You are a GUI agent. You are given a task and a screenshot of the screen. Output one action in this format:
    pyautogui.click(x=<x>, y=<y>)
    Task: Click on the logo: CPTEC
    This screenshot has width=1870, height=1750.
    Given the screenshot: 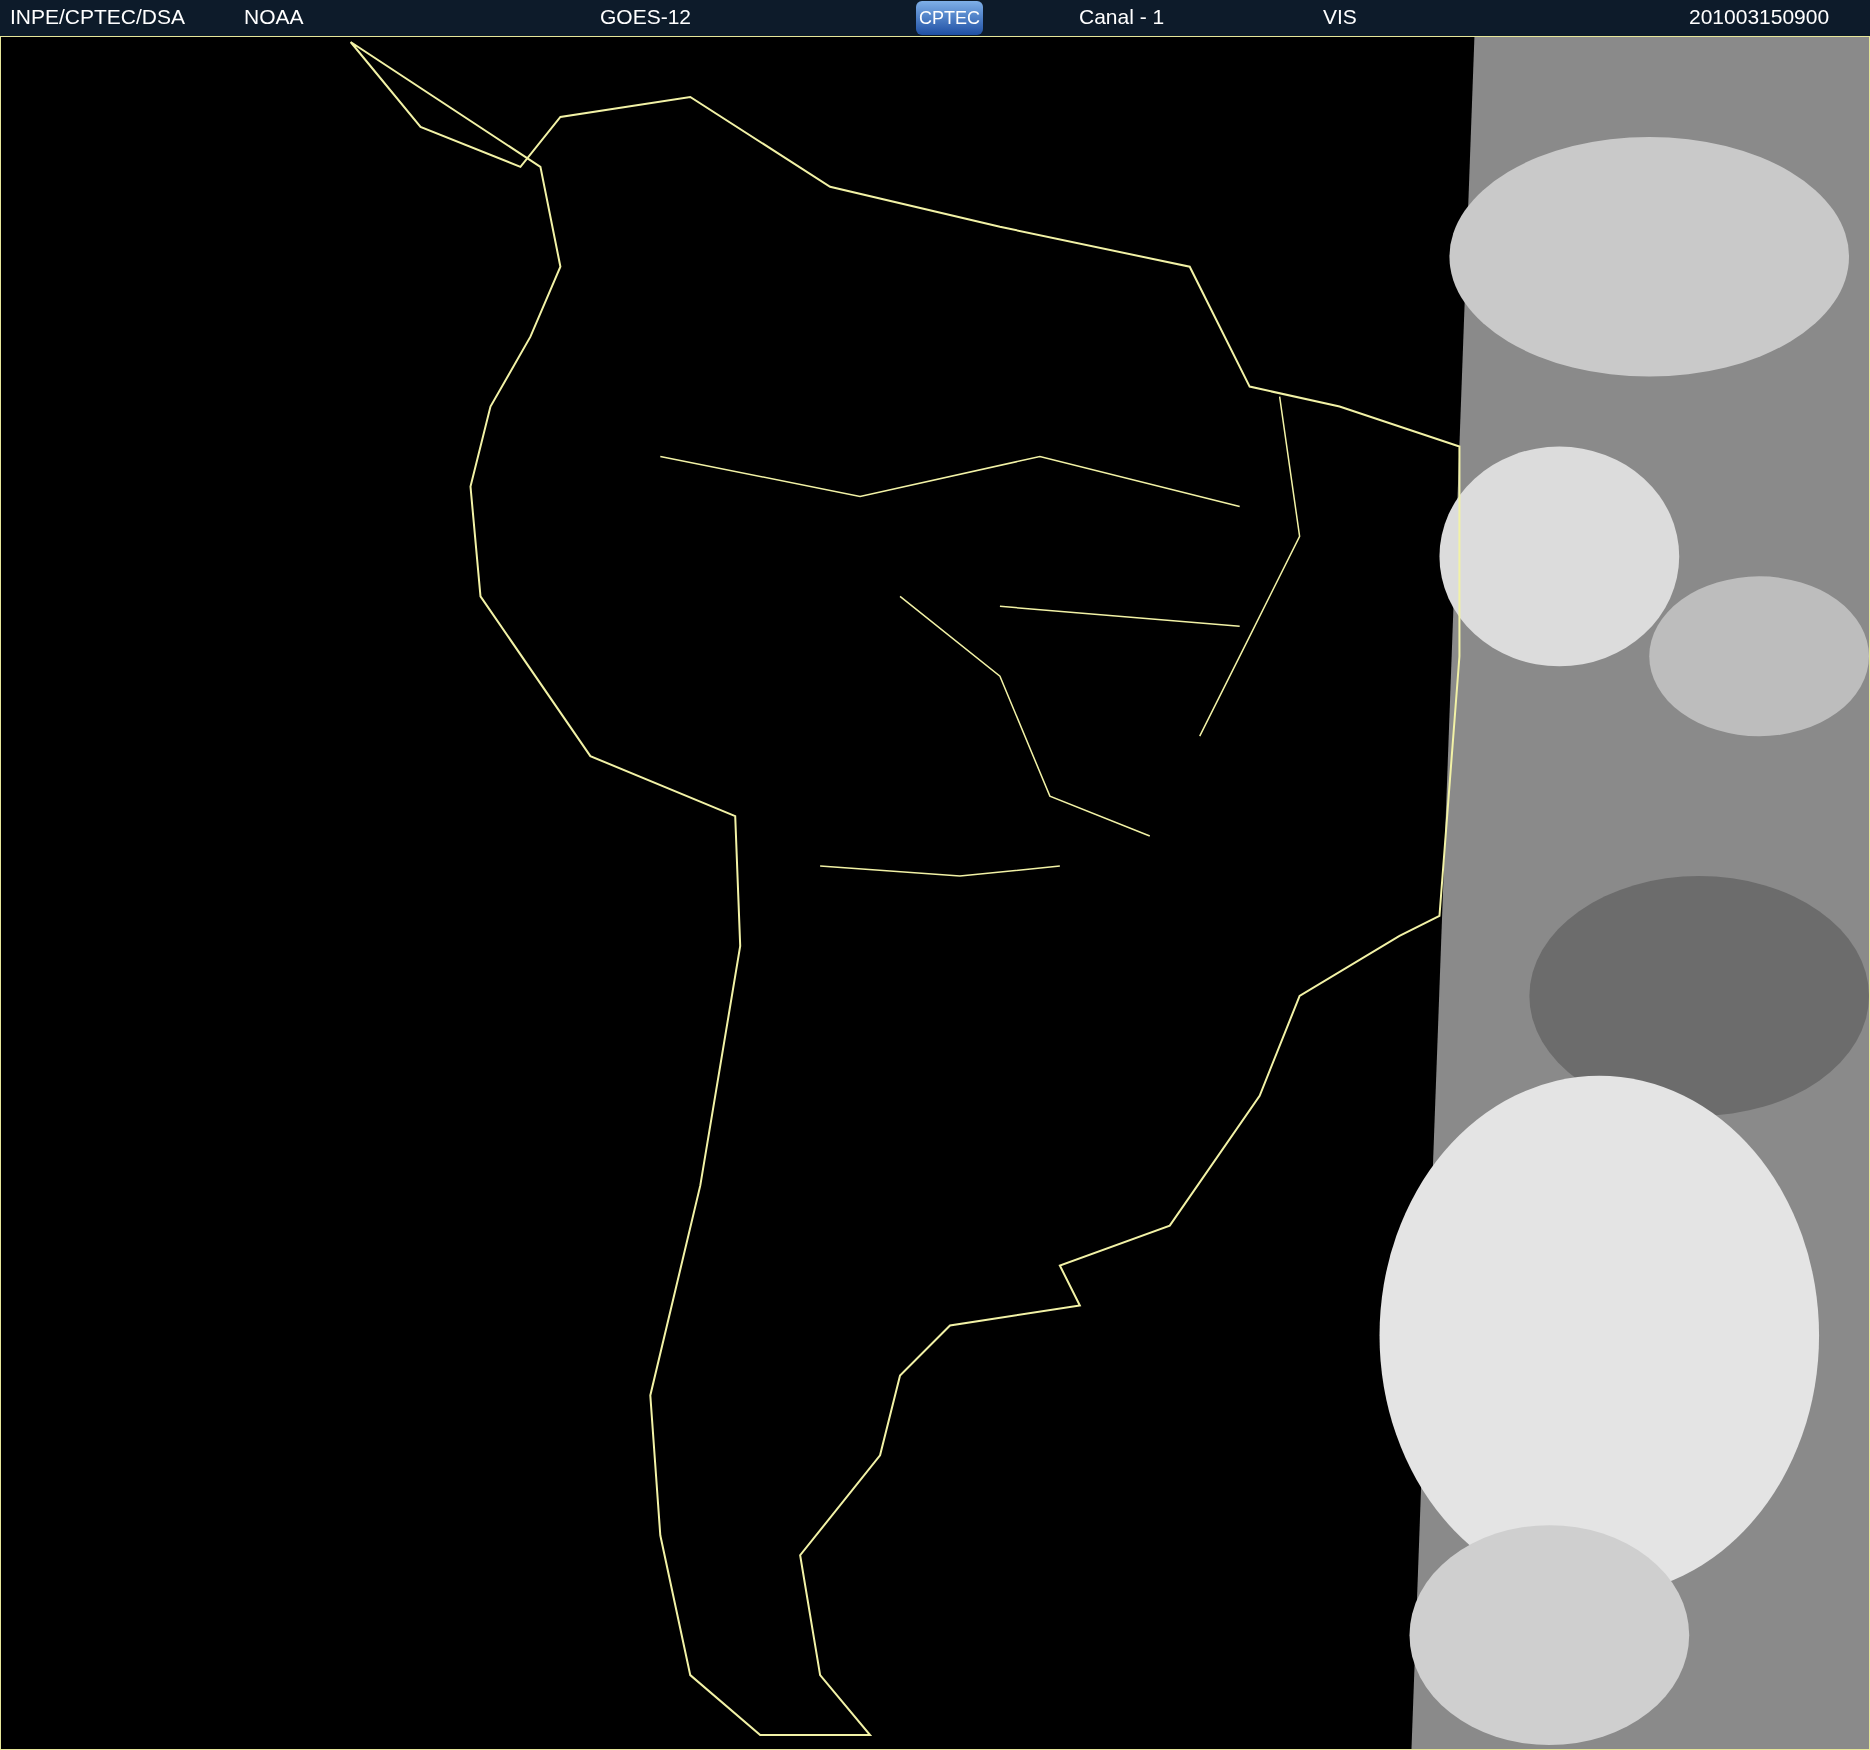 What is the action you would take?
    pyautogui.click(x=949, y=18)
    